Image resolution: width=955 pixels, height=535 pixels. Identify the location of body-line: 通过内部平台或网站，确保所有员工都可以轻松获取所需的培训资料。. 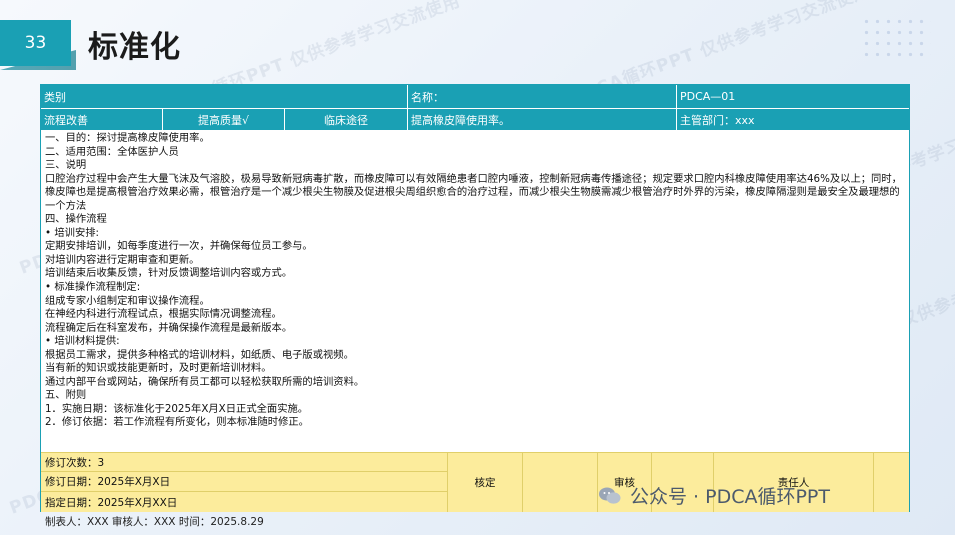
(205, 381).